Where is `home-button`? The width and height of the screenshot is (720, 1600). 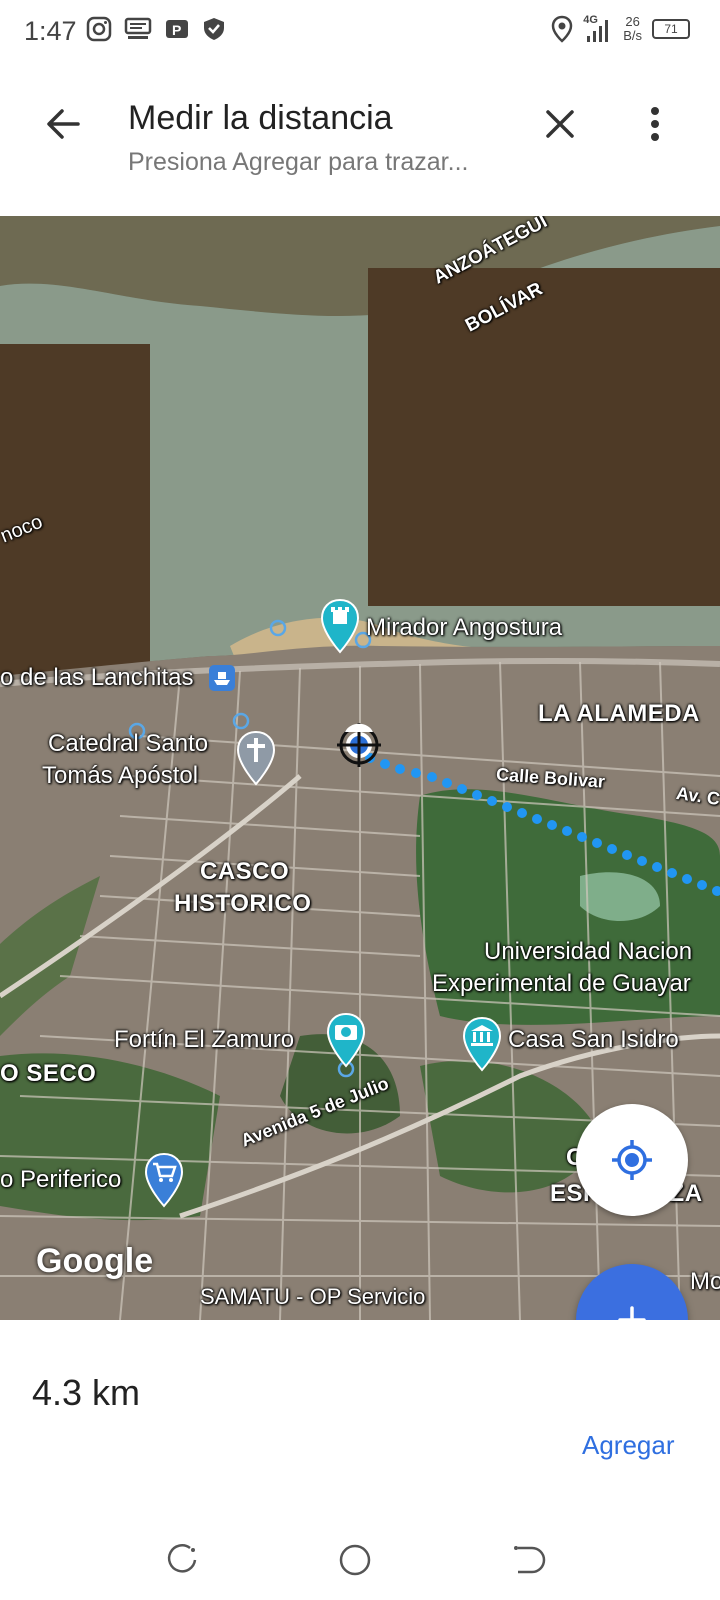 home-button is located at coordinates (355, 1560).